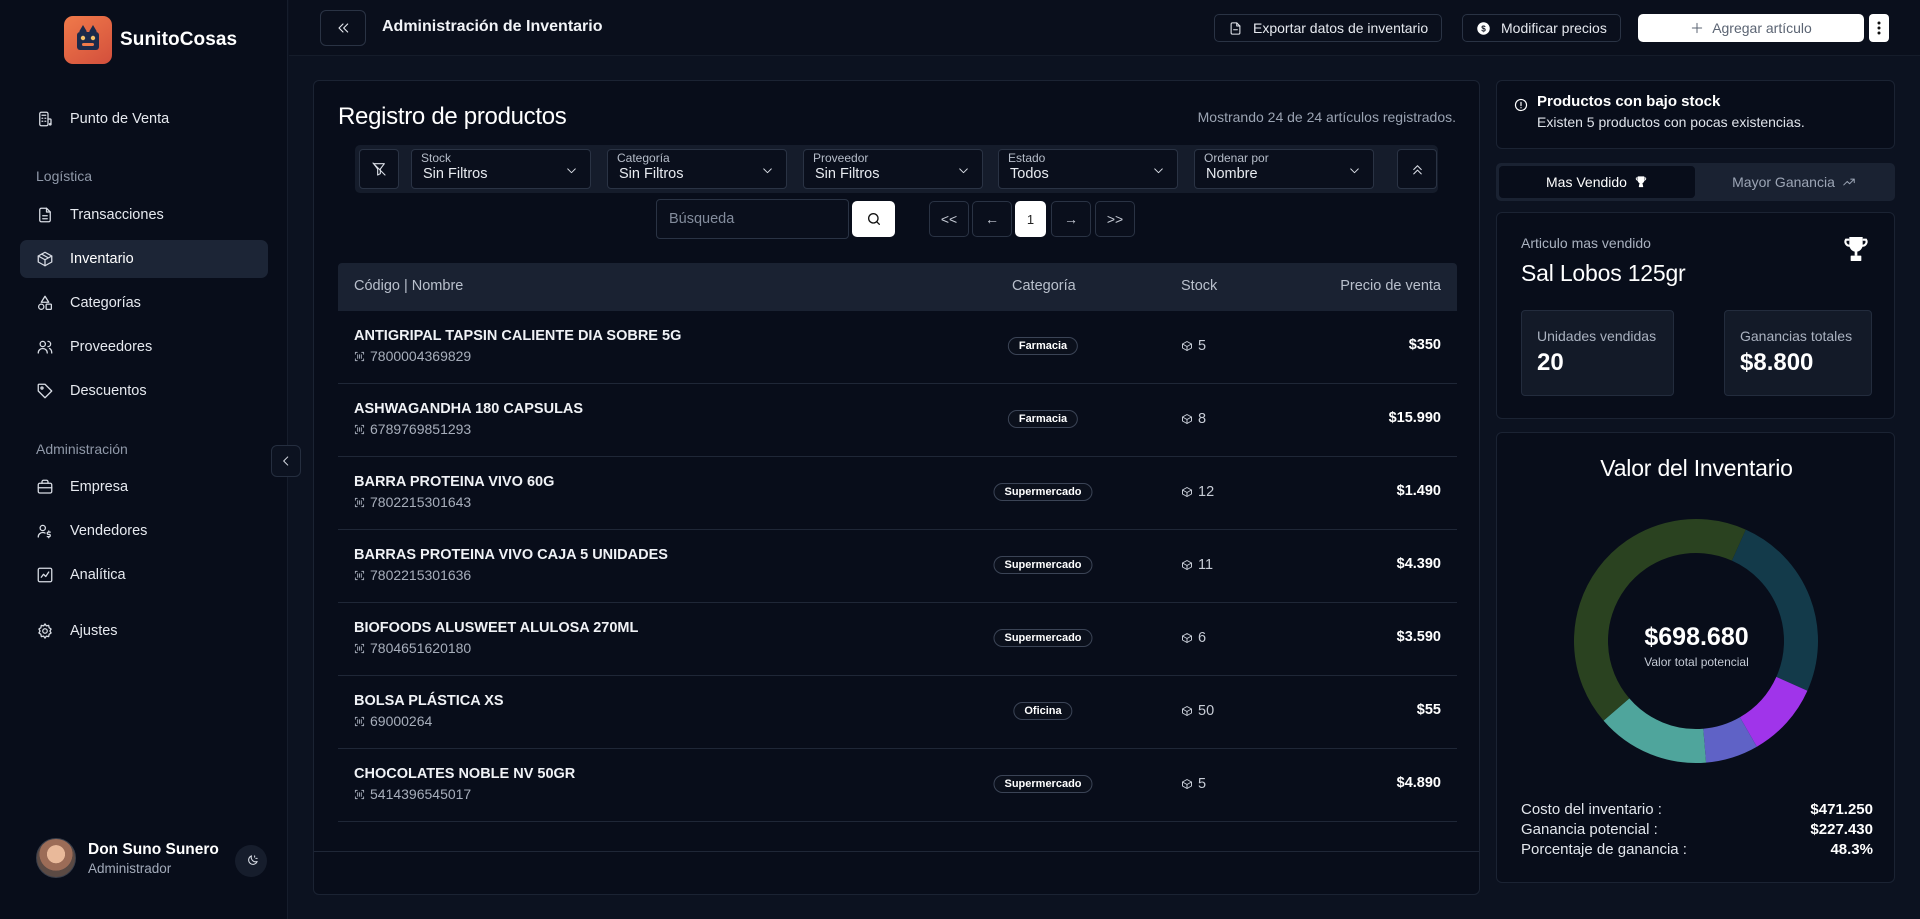  I want to click on user-name: Don Suno Sunero, so click(153, 849).